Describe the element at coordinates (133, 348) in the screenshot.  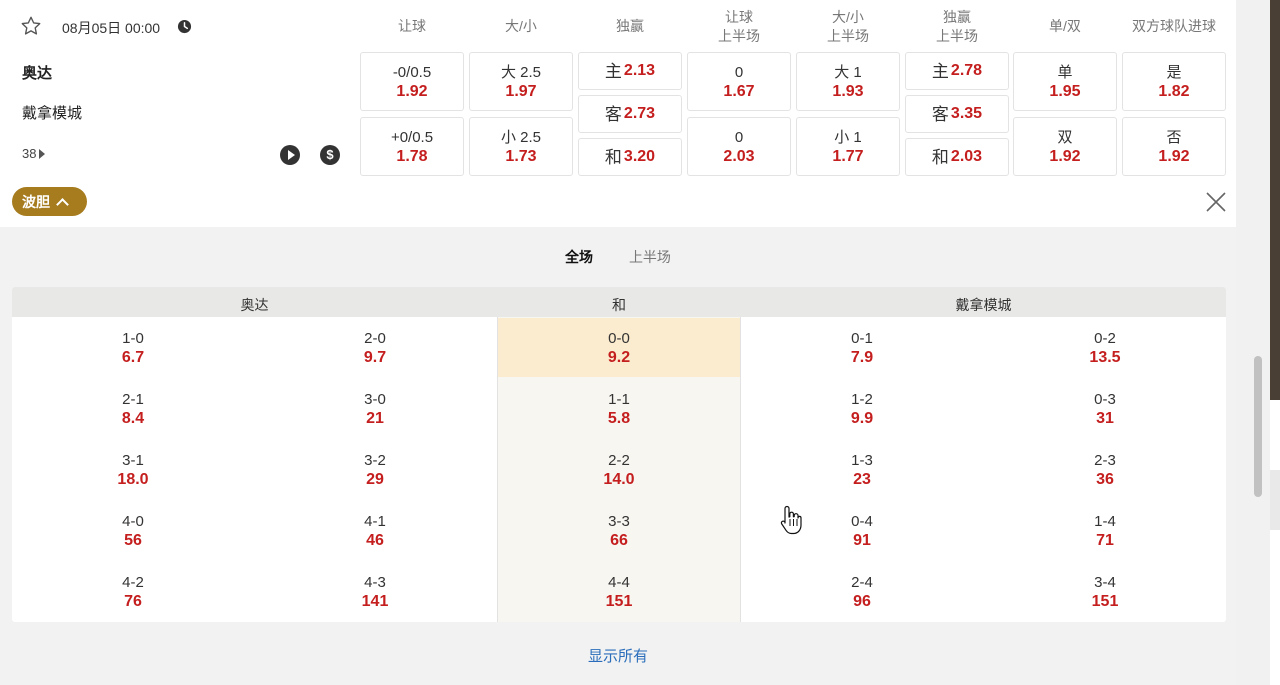
I see `score-odds-cell: 1-0 6.7` at that location.